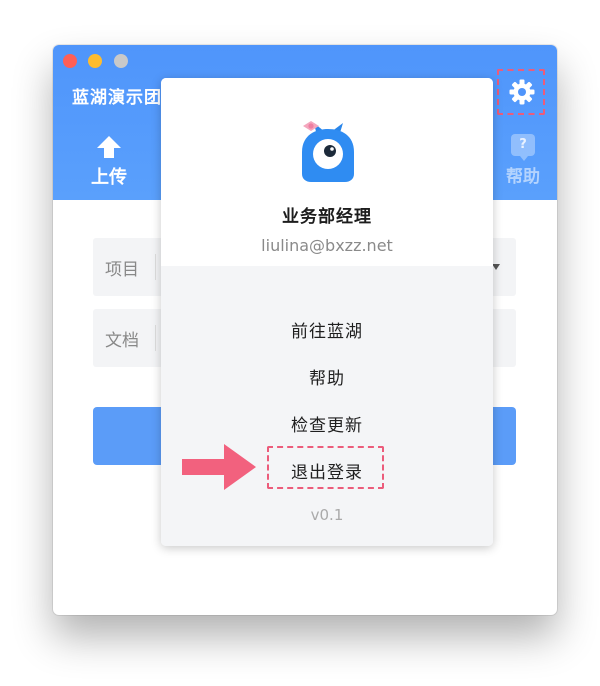 This screenshot has width=600, height=686. Describe the element at coordinates (327, 515) in the screenshot. I see `version-label: v0.1` at that location.